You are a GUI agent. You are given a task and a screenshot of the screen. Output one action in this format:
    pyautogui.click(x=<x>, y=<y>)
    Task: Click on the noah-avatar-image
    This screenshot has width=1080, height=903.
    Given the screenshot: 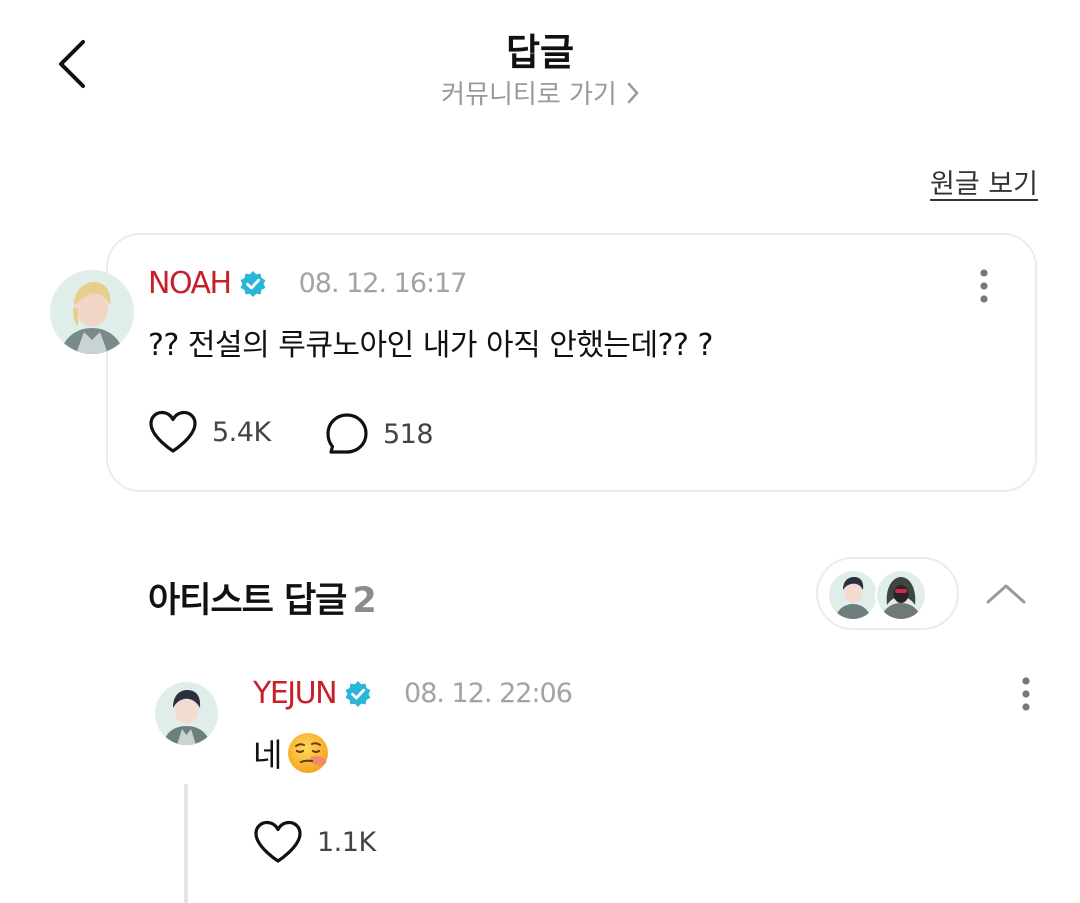 What is the action you would take?
    pyautogui.click(x=92, y=312)
    